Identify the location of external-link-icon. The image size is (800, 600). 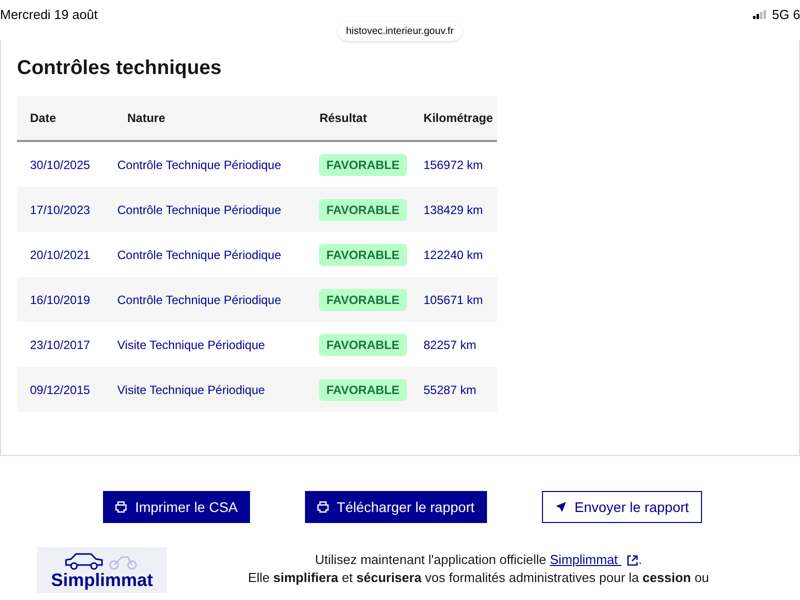
(632, 560).